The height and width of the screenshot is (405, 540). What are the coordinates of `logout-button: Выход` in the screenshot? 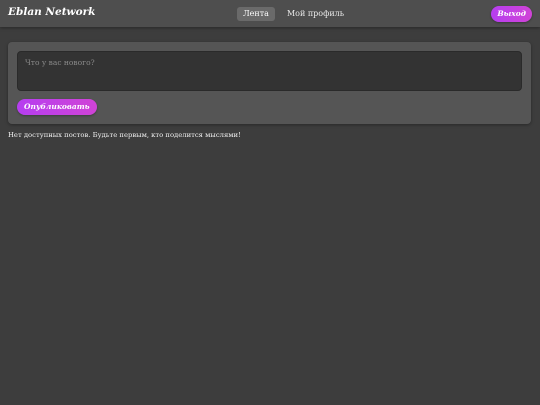 It's located at (511, 14).